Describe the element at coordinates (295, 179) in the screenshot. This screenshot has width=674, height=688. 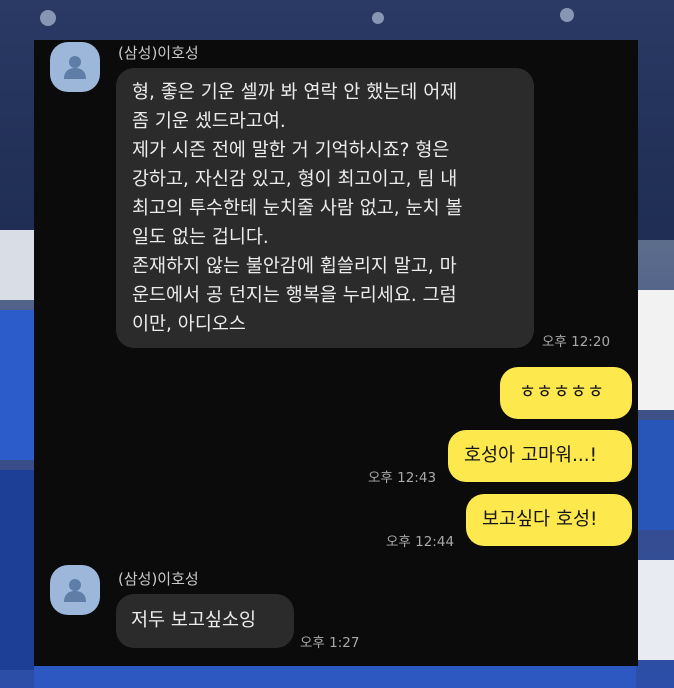
I see `message-line: 강하고, 자신감 있고, 형이 최고이고, 팀 내` at that location.